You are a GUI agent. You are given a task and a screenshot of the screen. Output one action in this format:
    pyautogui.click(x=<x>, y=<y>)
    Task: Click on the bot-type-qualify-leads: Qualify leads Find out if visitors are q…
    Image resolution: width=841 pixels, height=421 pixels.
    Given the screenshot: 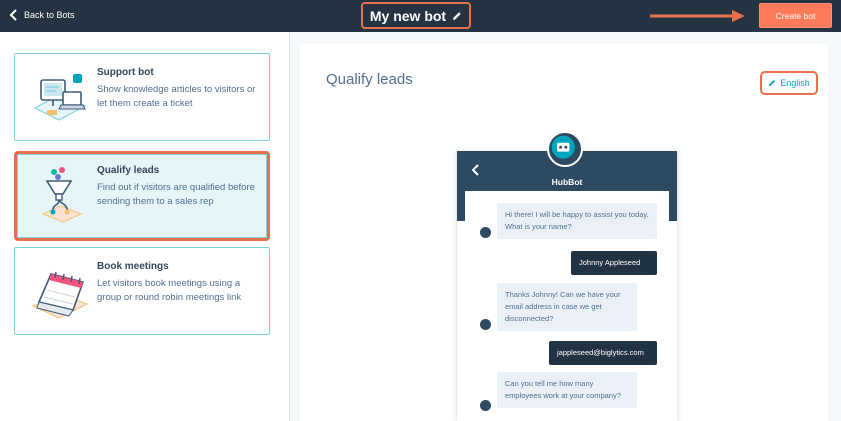 What is the action you would take?
    pyautogui.click(x=142, y=196)
    